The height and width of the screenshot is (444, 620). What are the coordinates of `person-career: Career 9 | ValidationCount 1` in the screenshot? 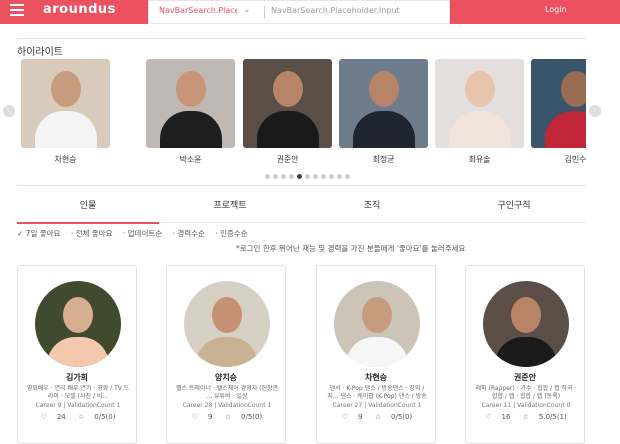 It's located at (78, 405).